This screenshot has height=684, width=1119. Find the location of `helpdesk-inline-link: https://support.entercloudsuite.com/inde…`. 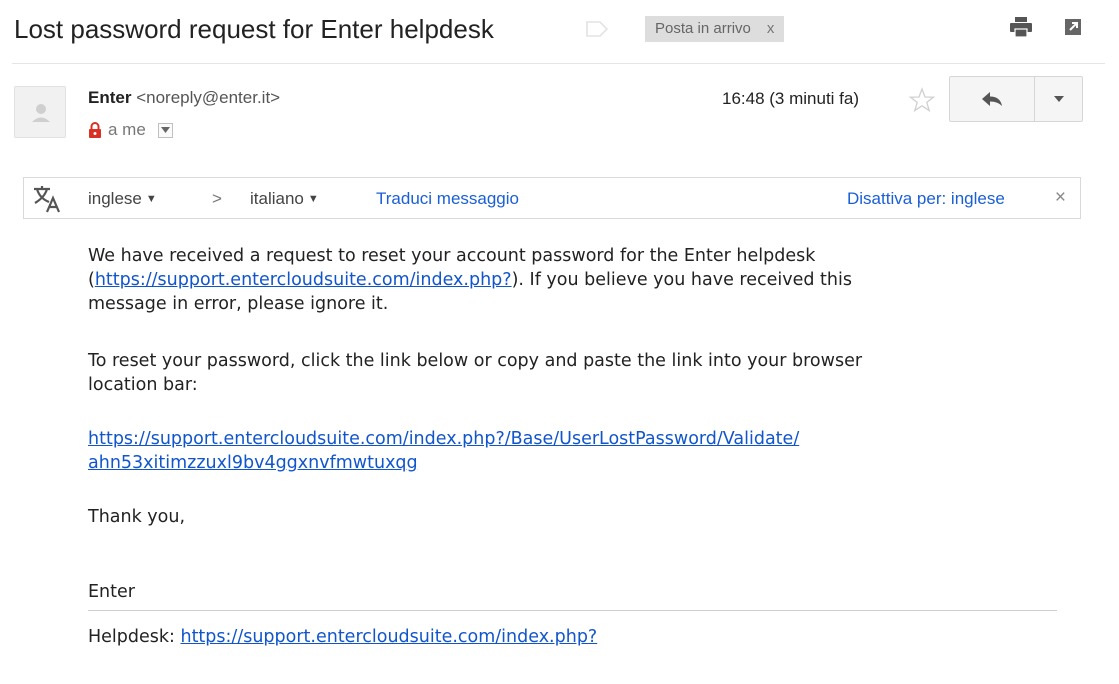

helpdesk-inline-link: https://support.entercloudsuite.com/inde… is located at coordinates (303, 280).